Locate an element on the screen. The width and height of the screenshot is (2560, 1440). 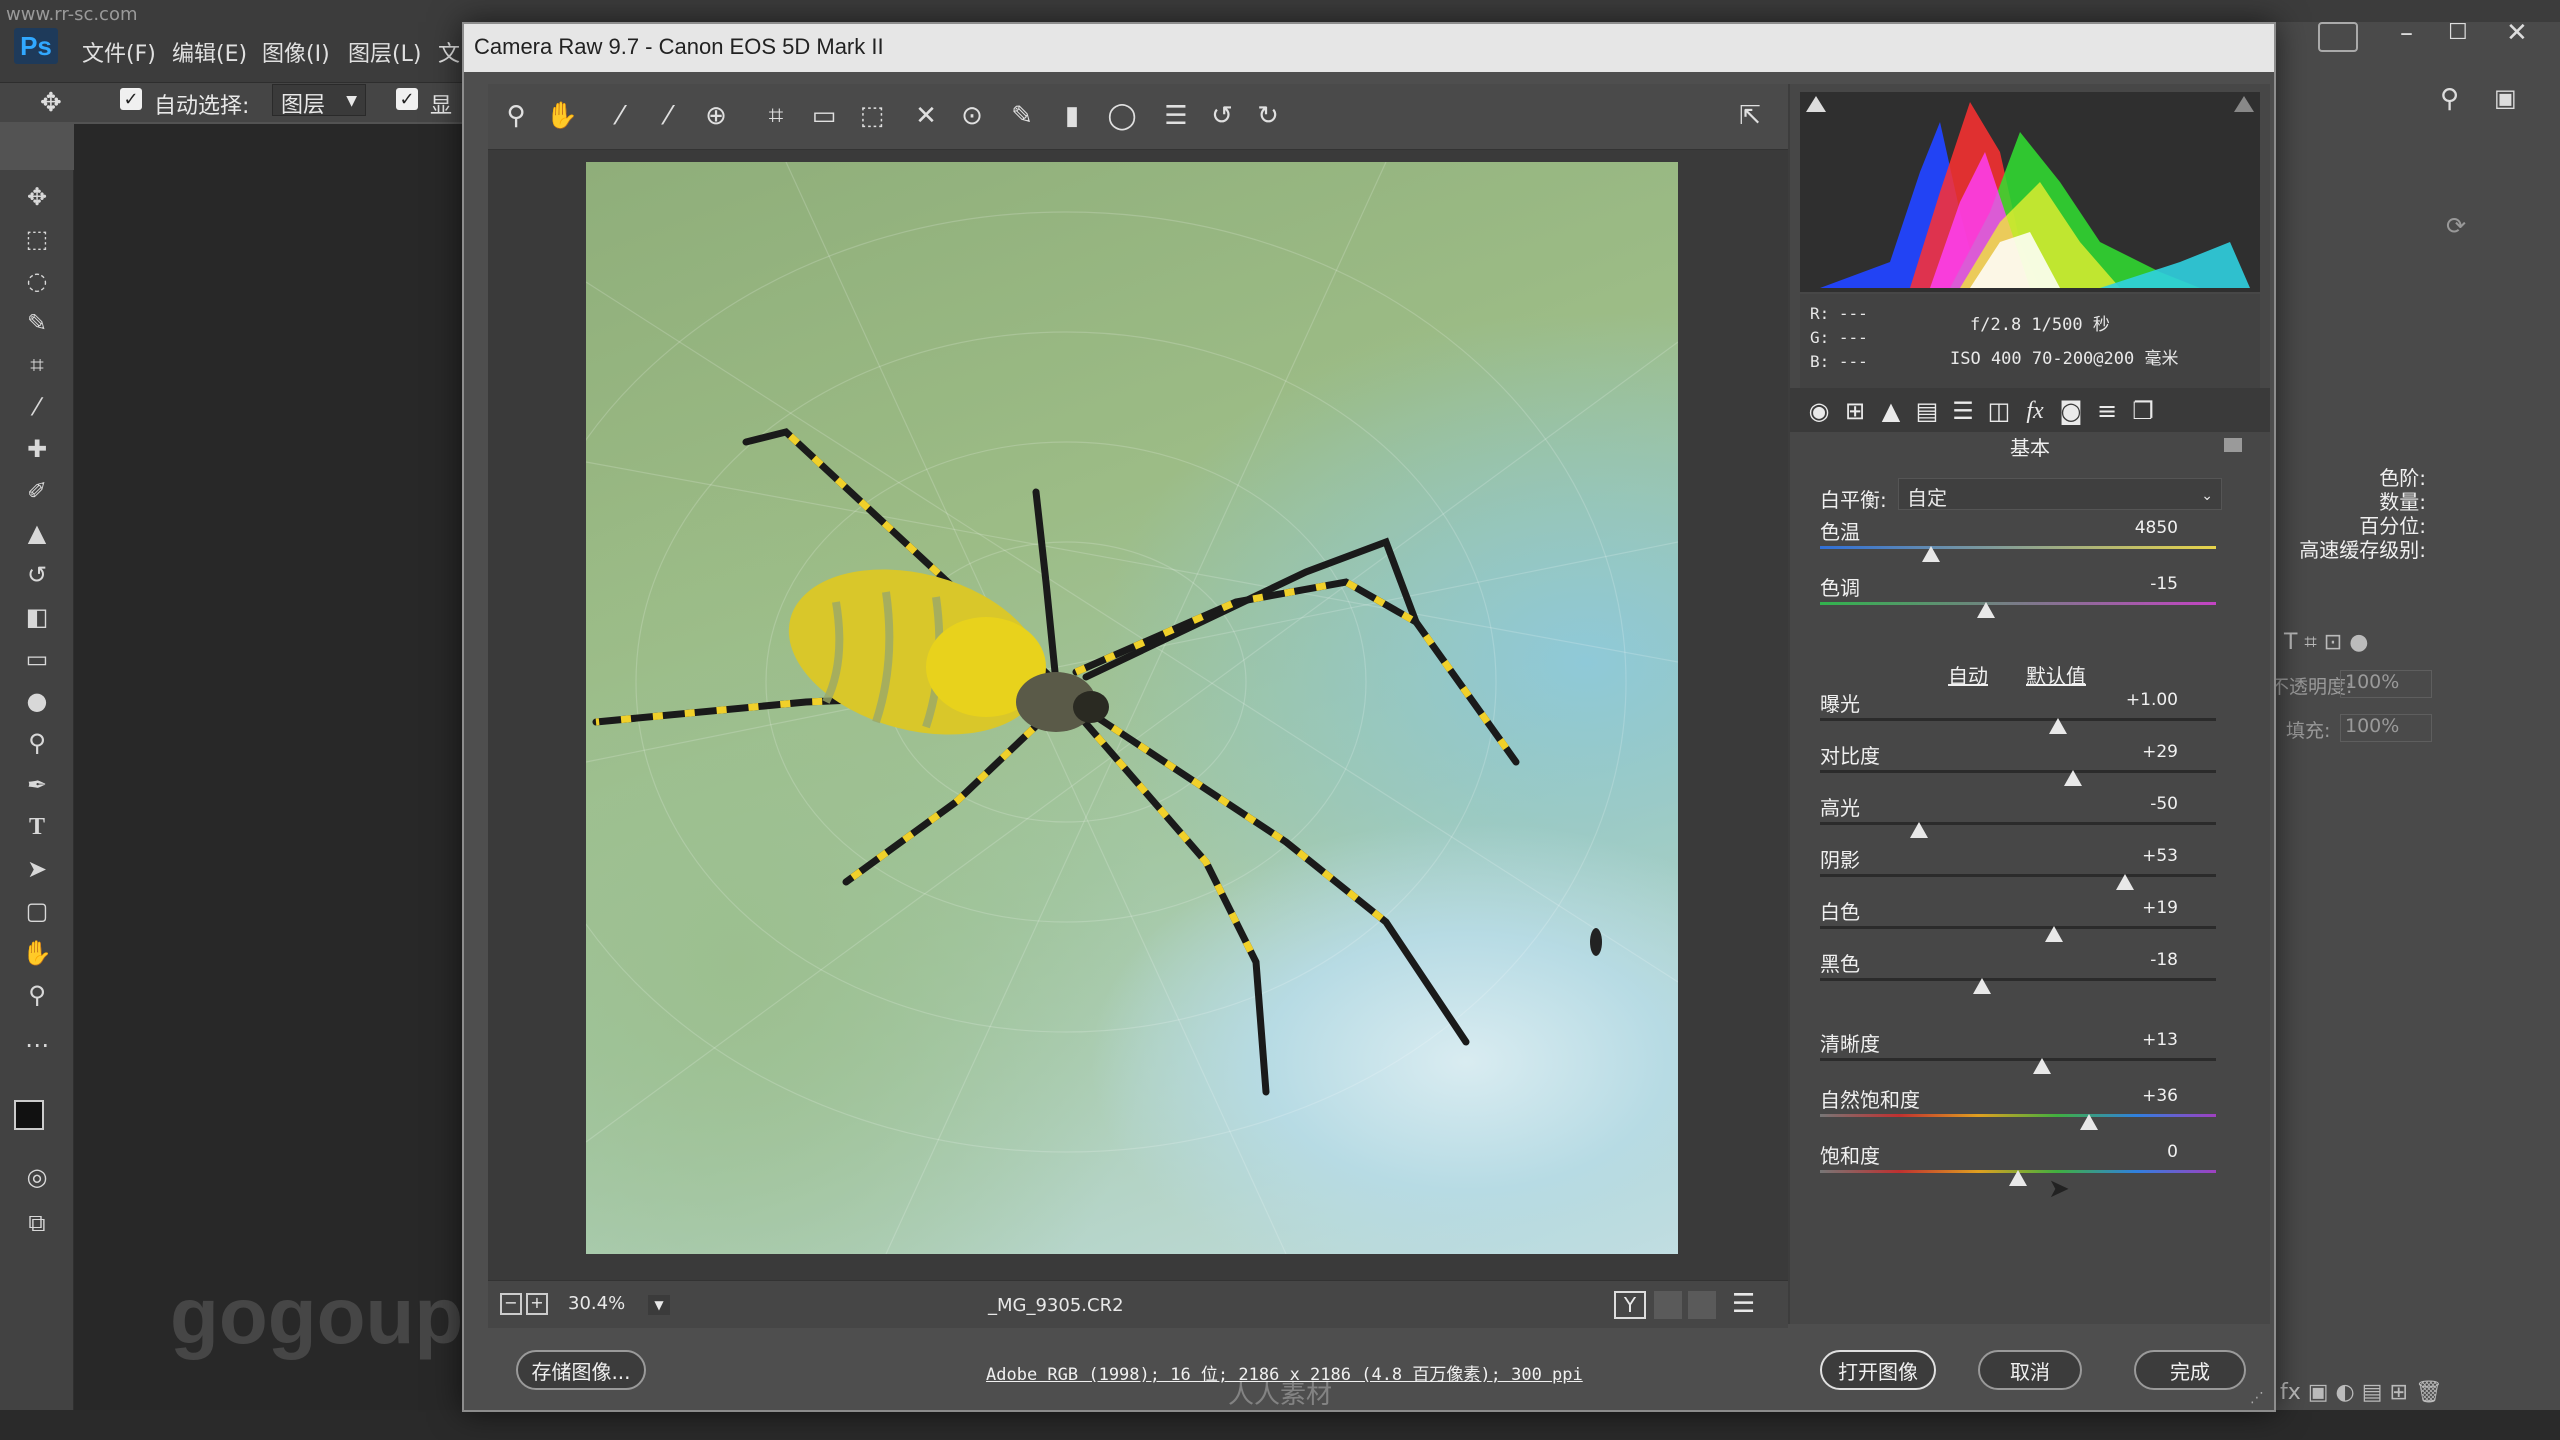
slider-value: -50 is located at coordinates (2148, 804).